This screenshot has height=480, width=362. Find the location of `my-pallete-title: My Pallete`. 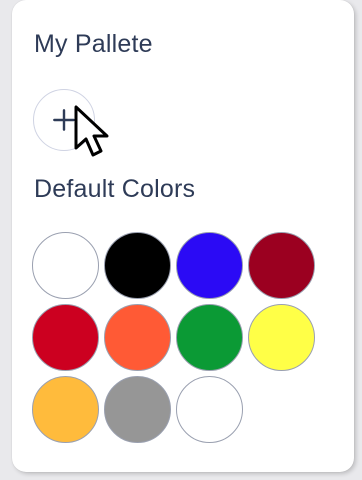

my-pallete-title: My Pallete is located at coordinates (93, 44).